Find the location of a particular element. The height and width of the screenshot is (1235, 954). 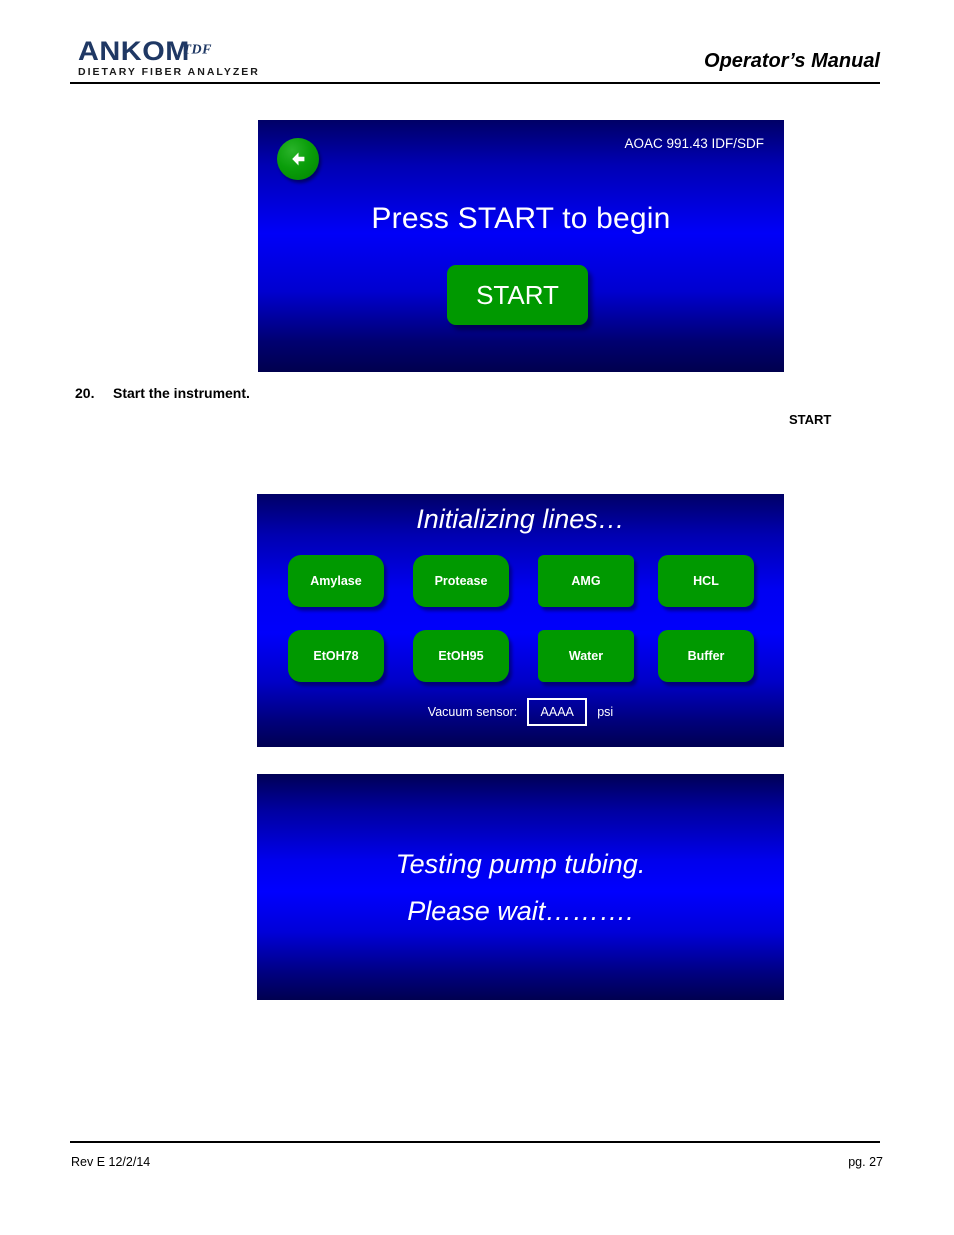

ankom-logo: ANKOMTDF DIETARY FIBER ANALYZER is located at coordinates (208, 57).